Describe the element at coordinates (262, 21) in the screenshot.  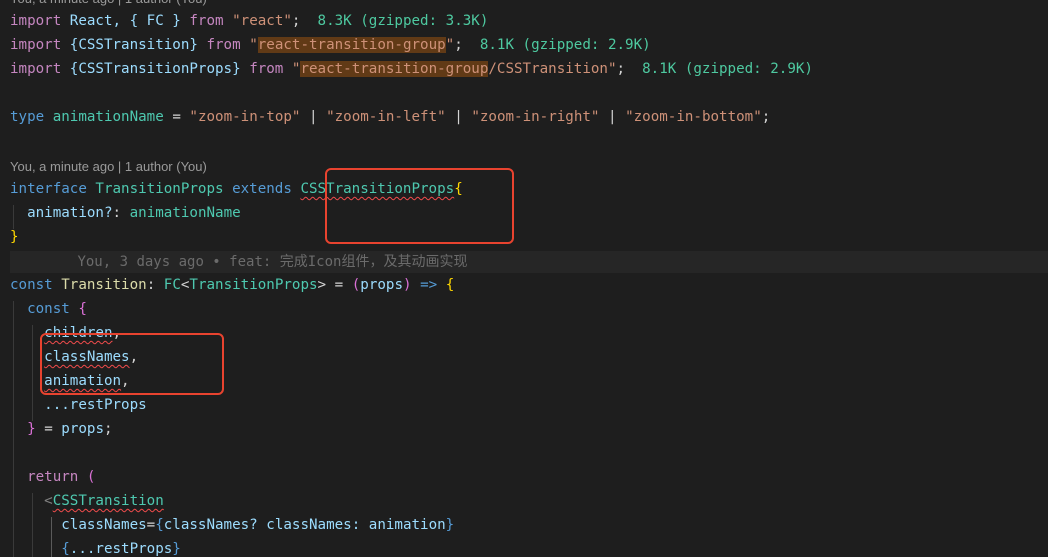
I see `module-string: "react"` at that location.